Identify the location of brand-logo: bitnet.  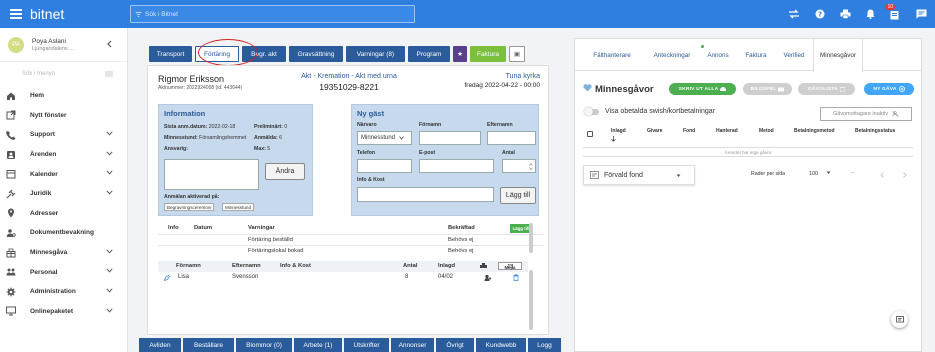
(80, 14).